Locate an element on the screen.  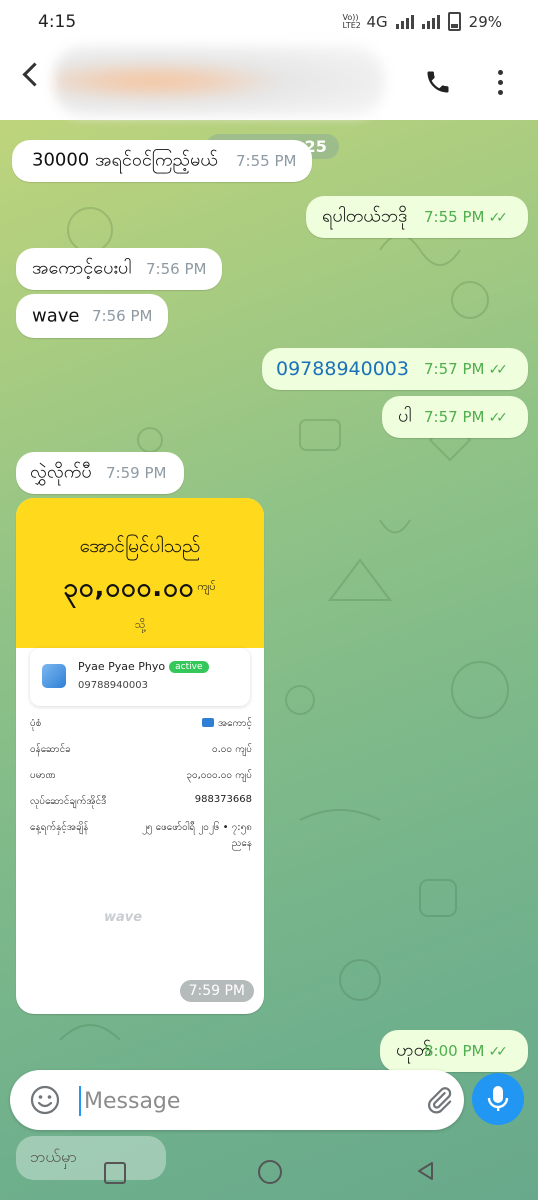
battery-icon is located at coordinates (454, 21).